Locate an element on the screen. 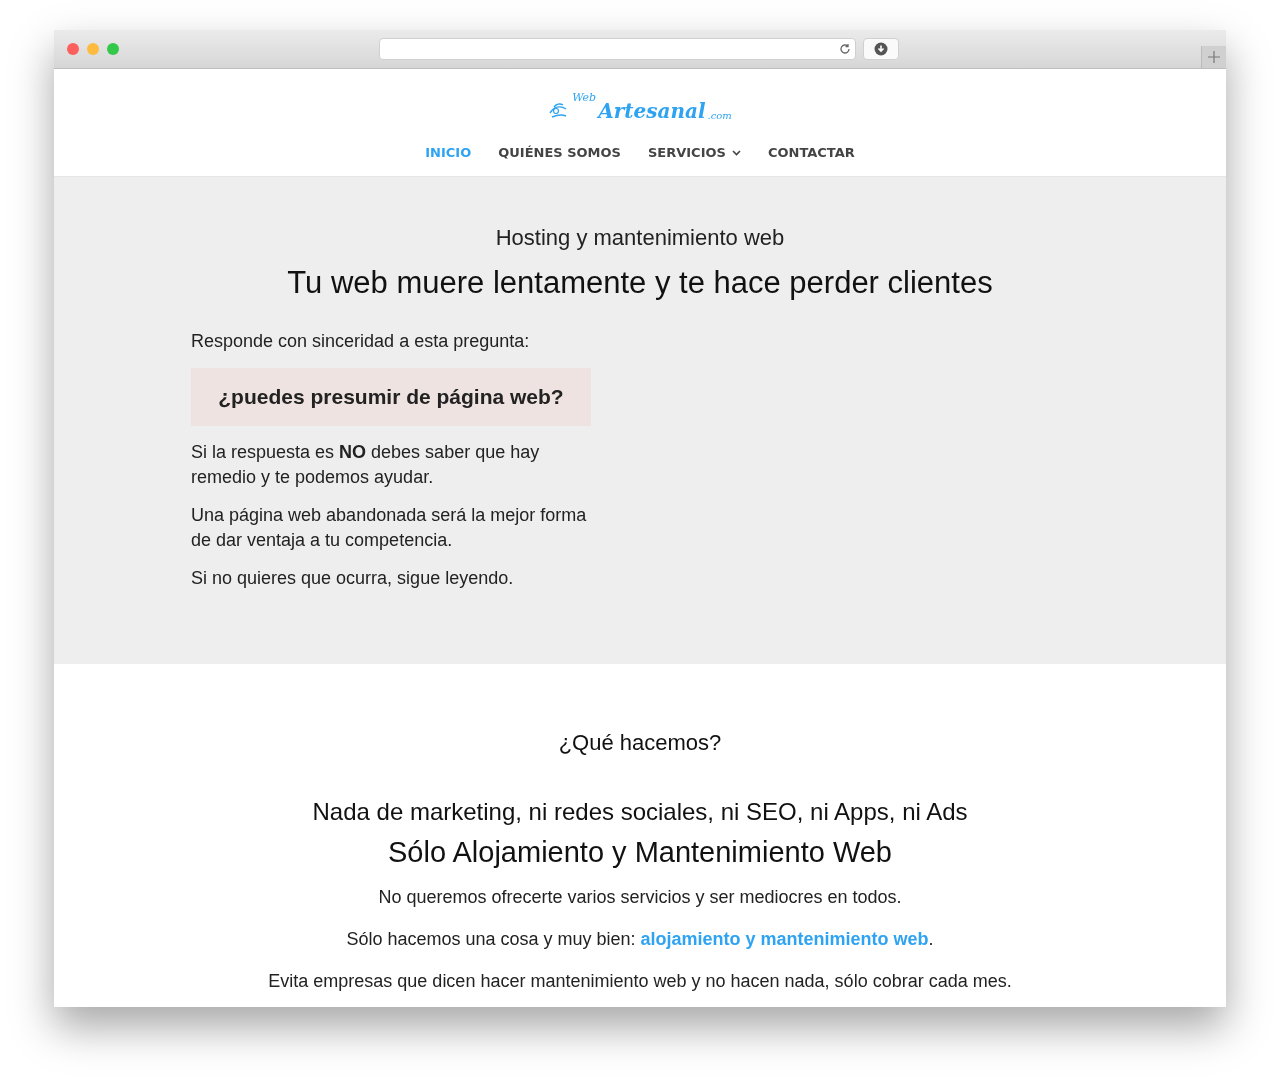 Image resolution: width=1280 pixels, height=1084 pixels. zoom-dot is located at coordinates (113, 49).